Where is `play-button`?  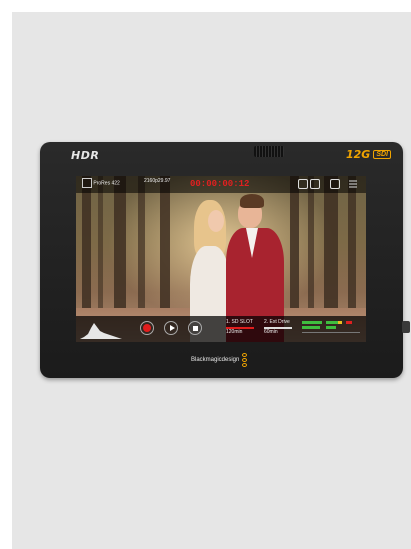 play-button is located at coordinates (171, 328).